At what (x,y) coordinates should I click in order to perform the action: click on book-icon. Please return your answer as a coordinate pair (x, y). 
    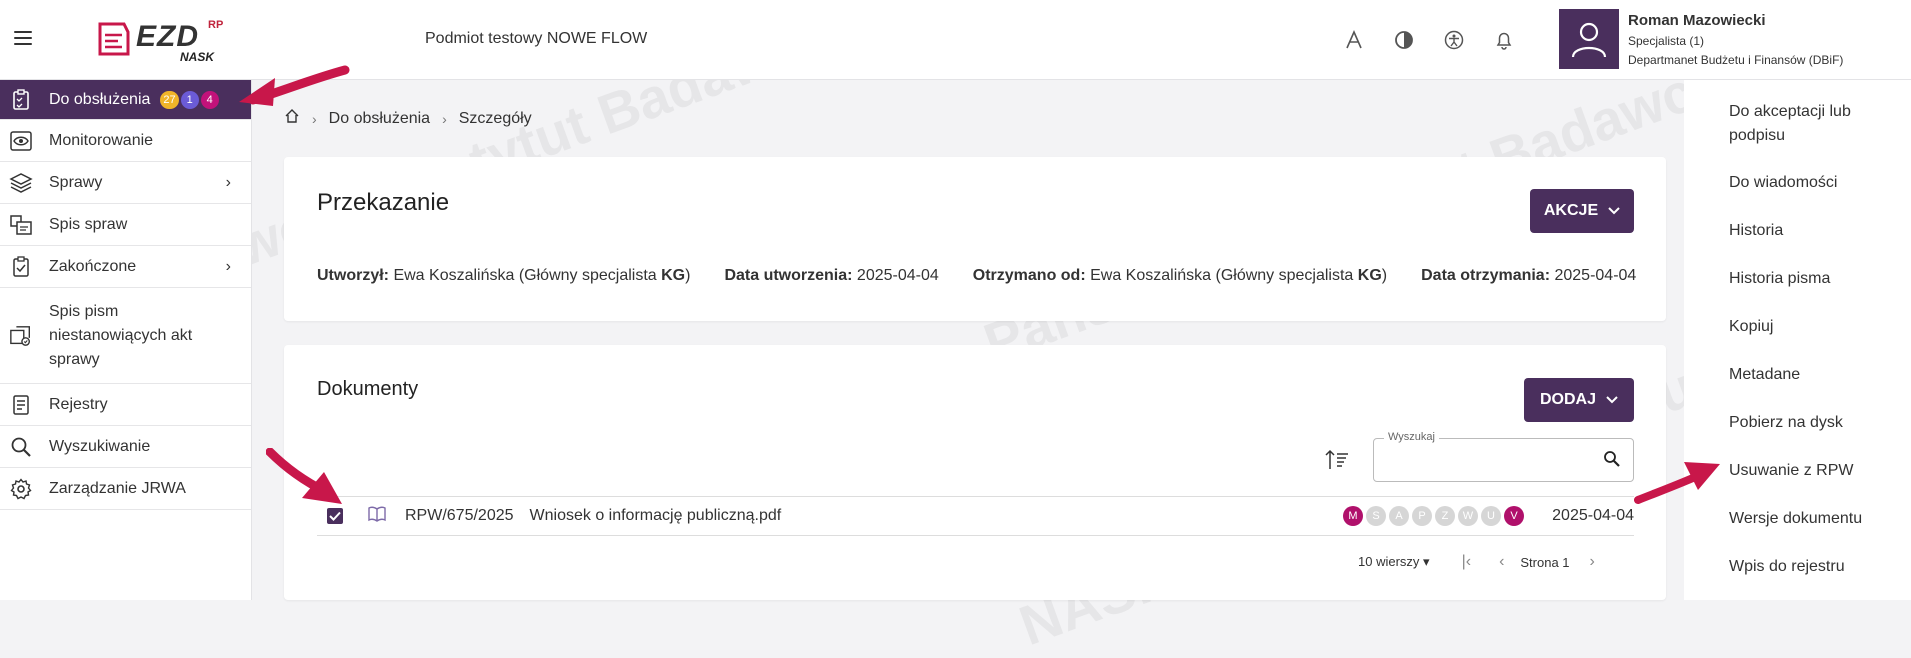
    Looking at the image, I should click on (377, 516).